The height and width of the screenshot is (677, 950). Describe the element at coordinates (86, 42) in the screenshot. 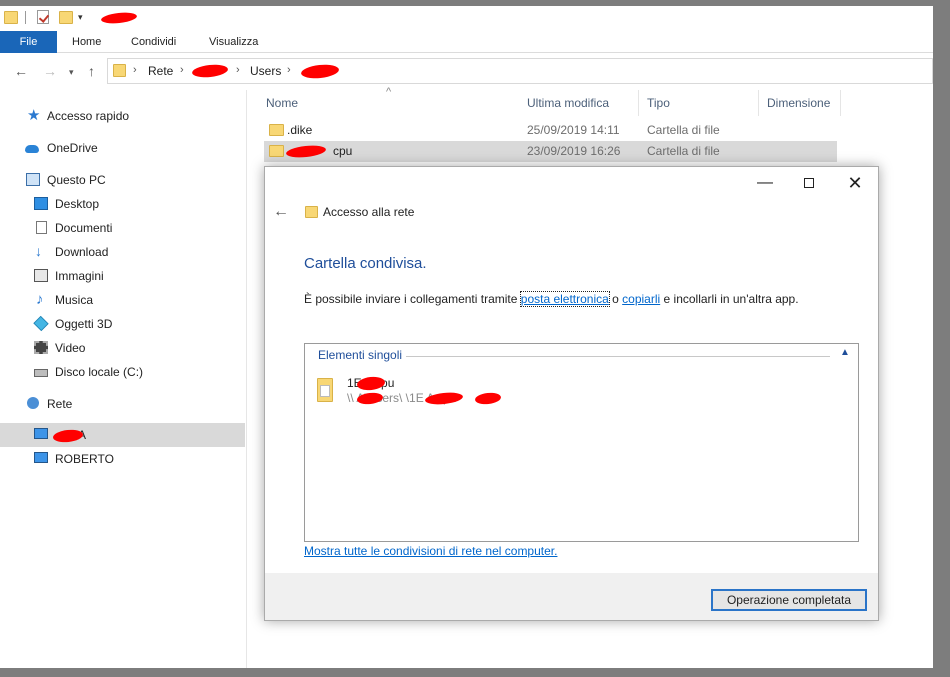

I see `tab-home: Home` at that location.